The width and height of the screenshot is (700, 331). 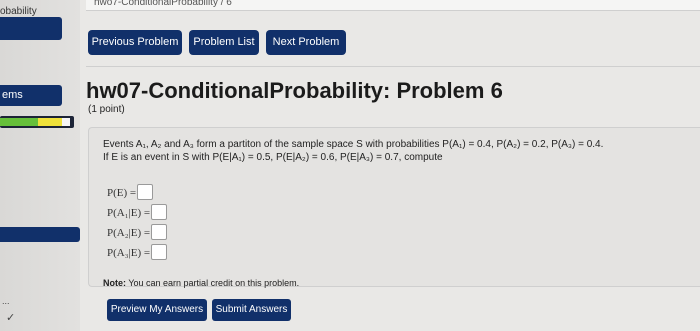 I want to click on progress-partial-segment, so click(x=50, y=122).